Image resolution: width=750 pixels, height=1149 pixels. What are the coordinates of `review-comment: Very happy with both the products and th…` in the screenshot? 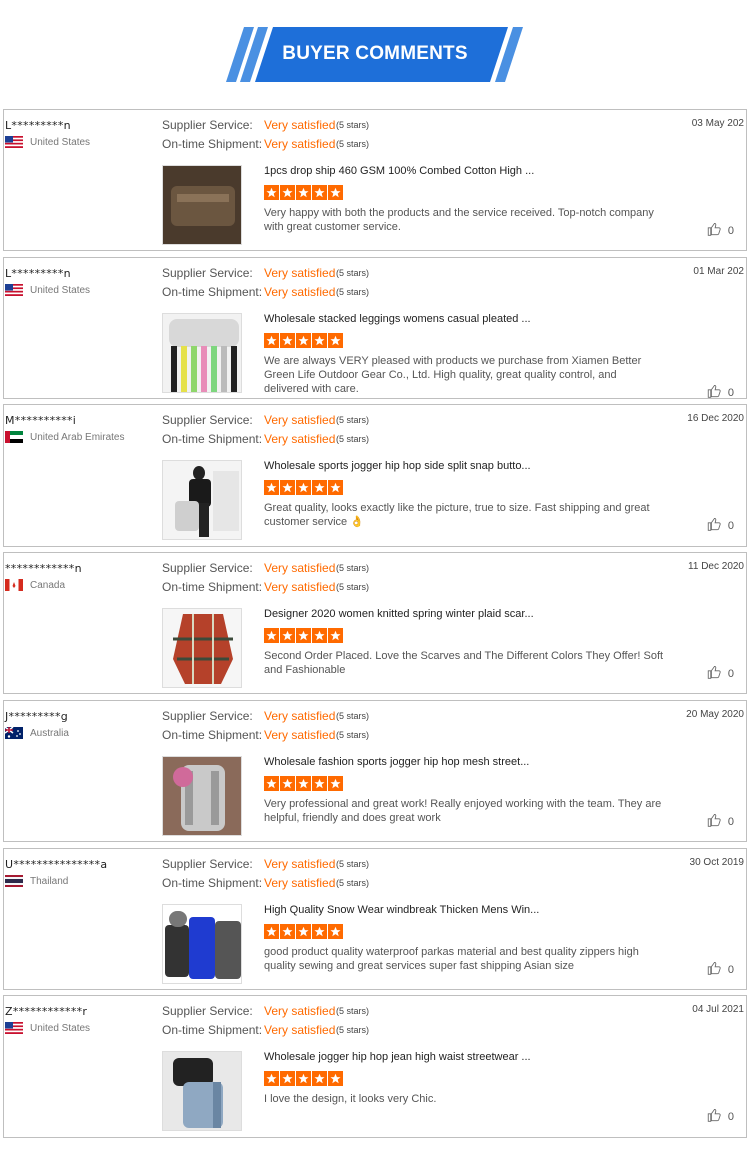 It's located at (459, 220).